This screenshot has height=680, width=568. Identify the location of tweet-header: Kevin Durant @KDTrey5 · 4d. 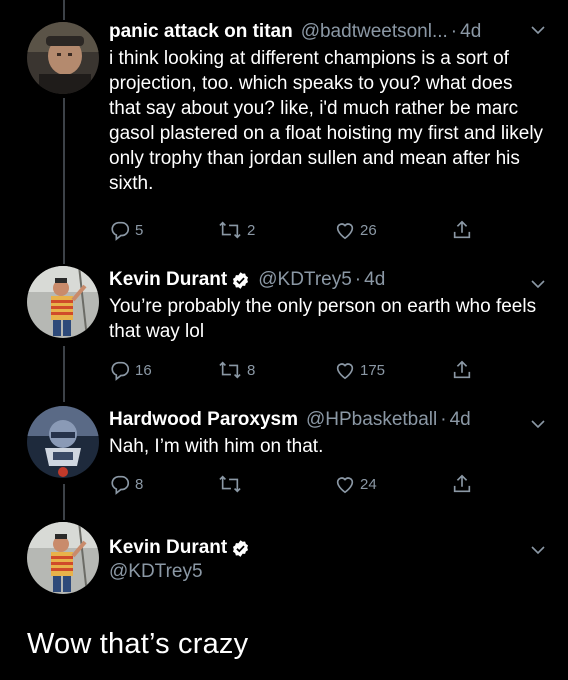
(327, 280).